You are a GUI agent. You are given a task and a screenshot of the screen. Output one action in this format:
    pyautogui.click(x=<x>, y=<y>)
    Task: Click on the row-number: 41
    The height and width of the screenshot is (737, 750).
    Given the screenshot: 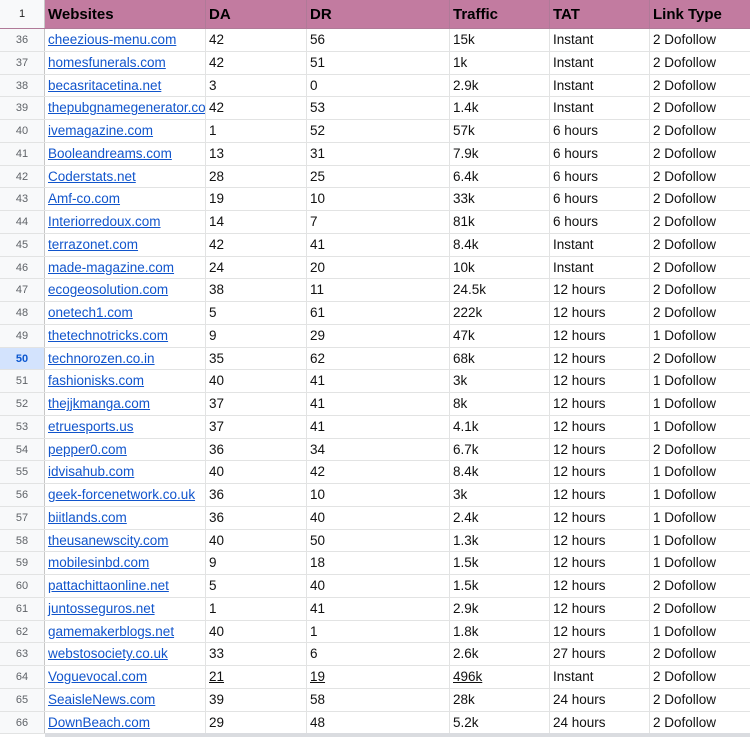 What is the action you would take?
    pyautogui.click(x=22, y=153)
    